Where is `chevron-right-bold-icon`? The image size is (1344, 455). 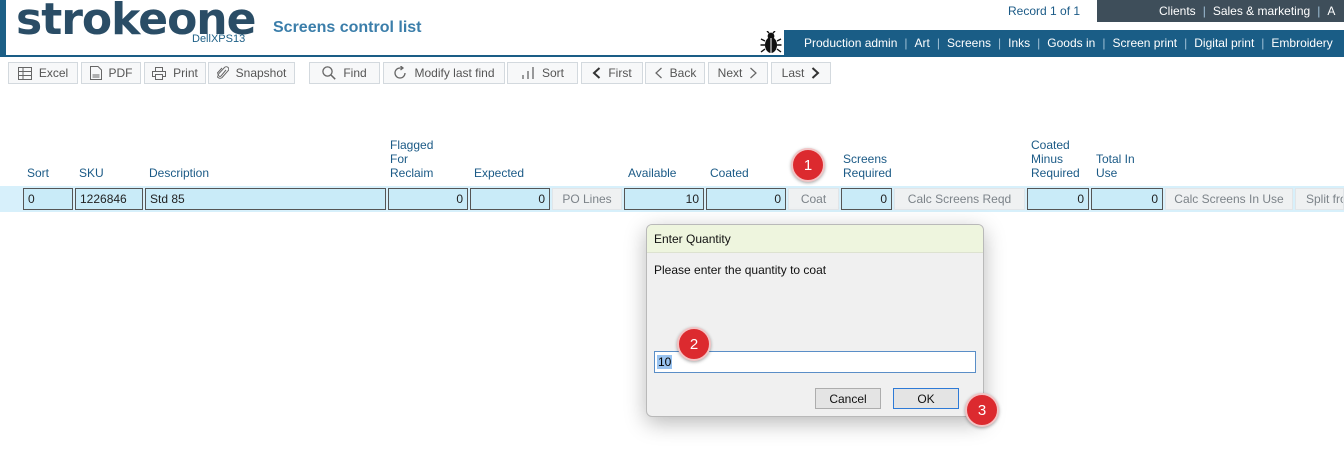 chevron-right-bold-icon is located at coordinates (816, 73).